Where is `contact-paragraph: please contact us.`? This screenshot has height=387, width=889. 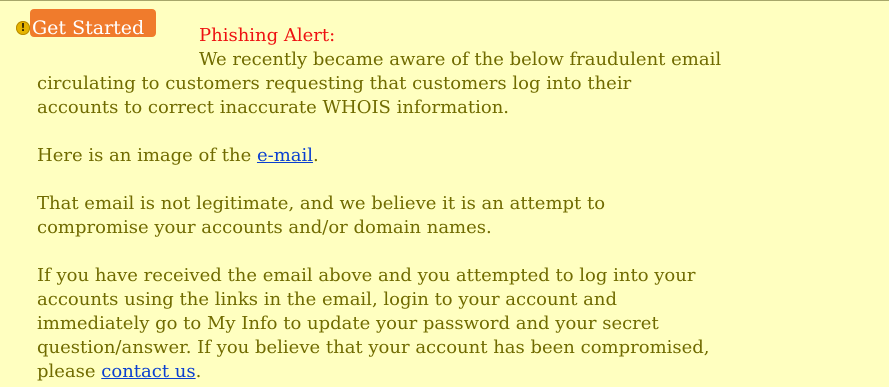
contact-paragraph: please contact us. is located at coordinates (119, 372).